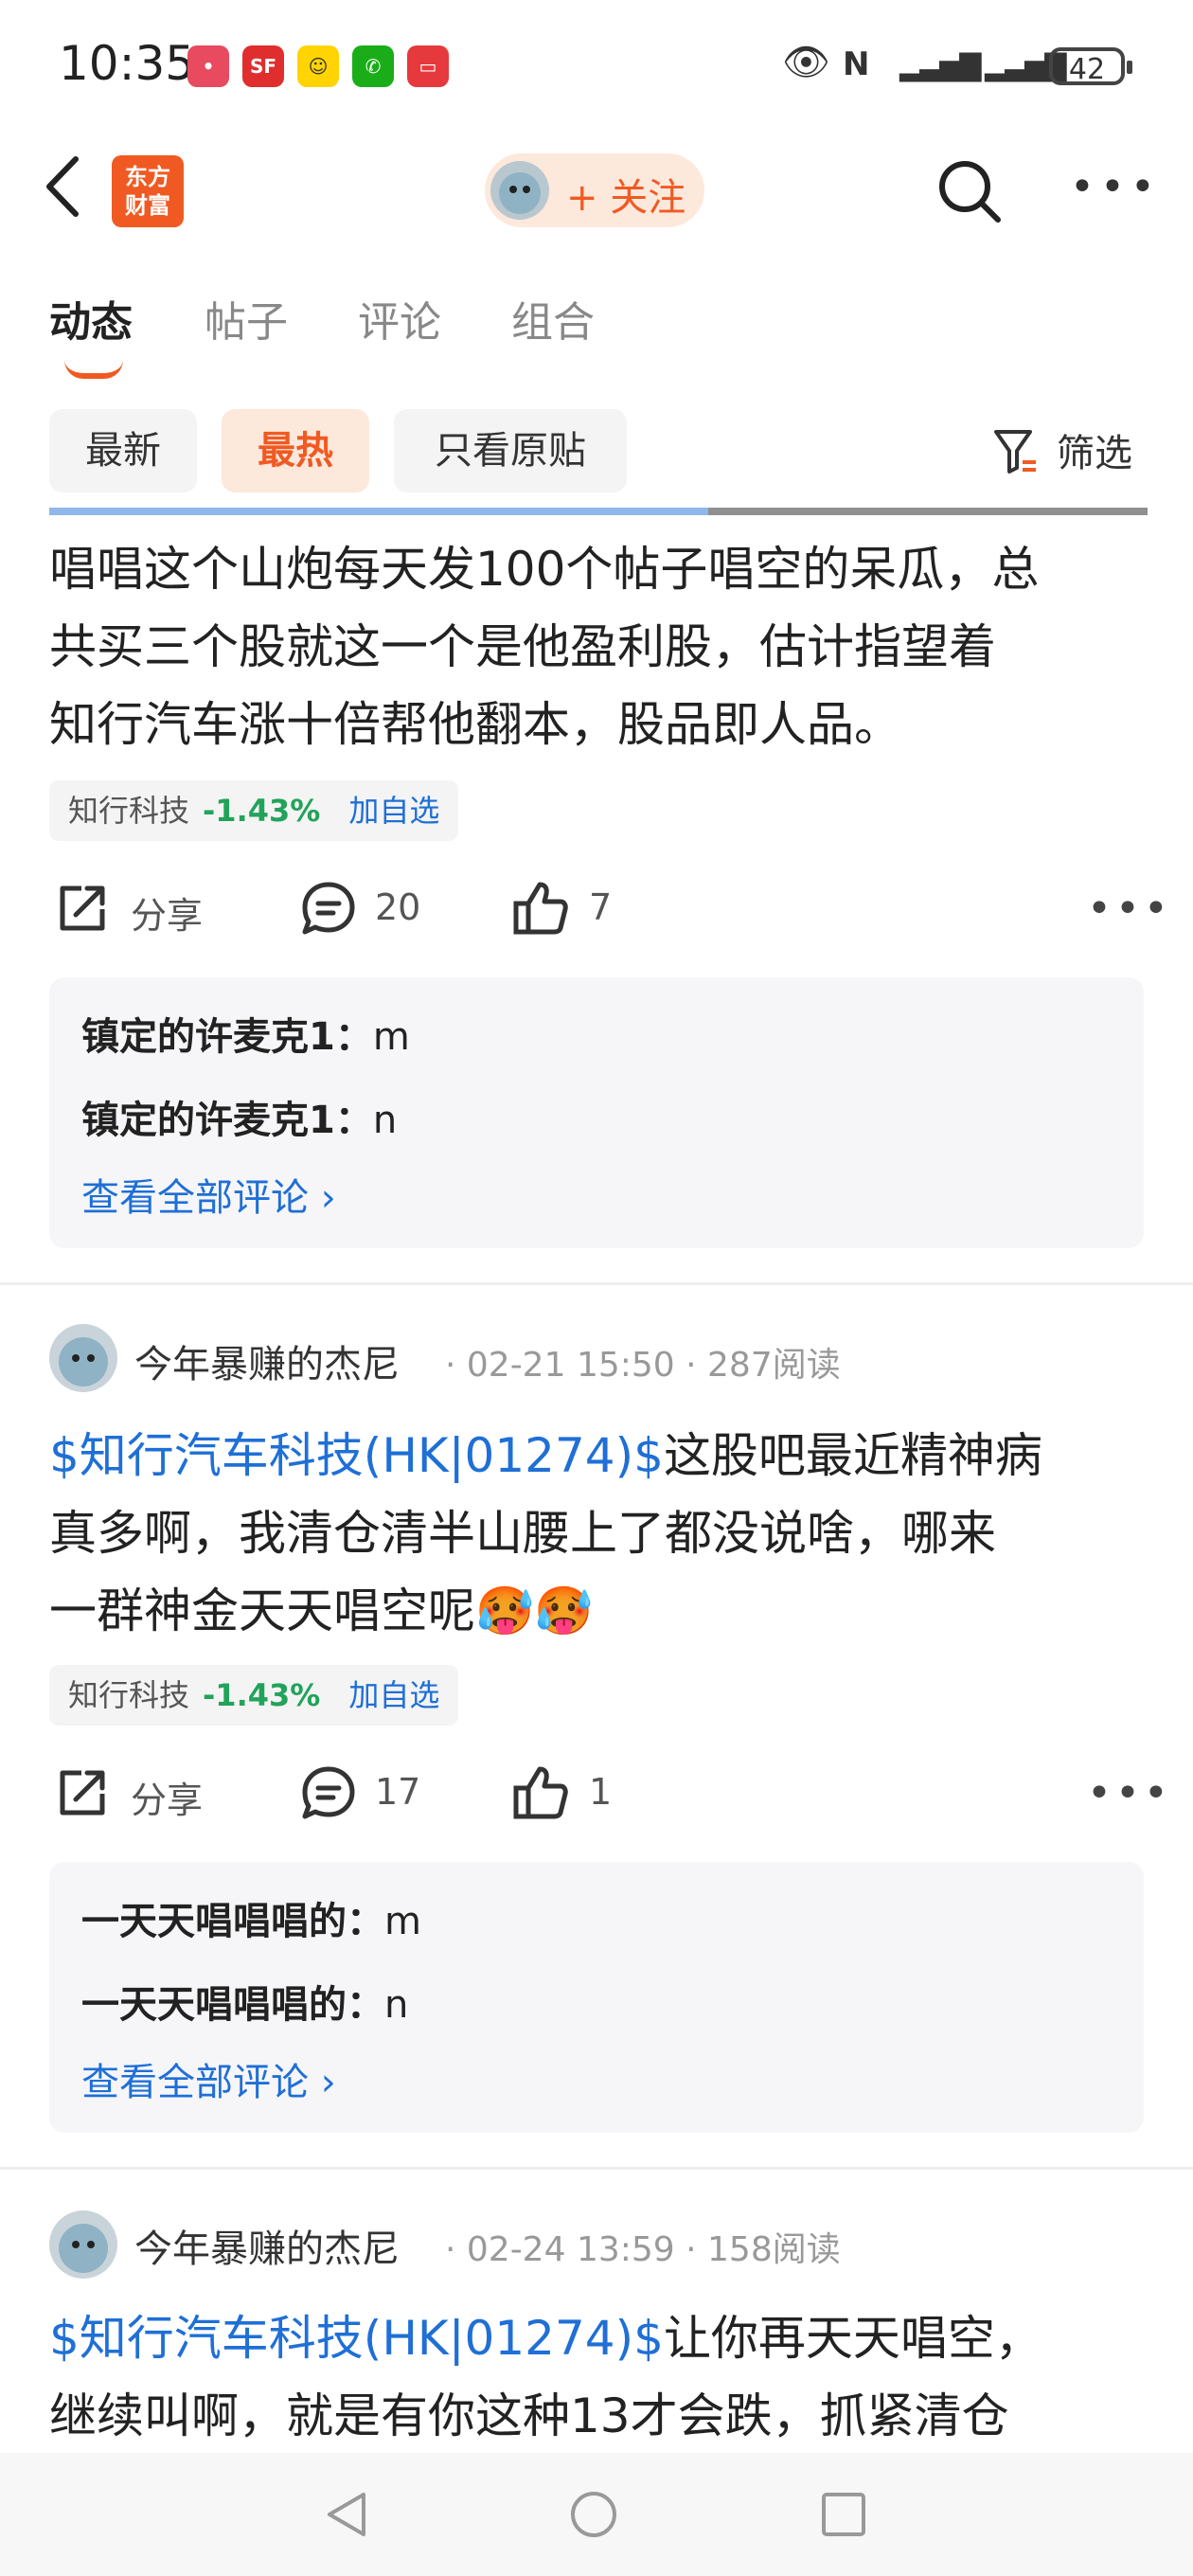 The height and width of the screenshot is (2576, 1193). Describe the element at coordinates (399, 318) in the screenshot. I see `tab-comments: 评论` at that location.